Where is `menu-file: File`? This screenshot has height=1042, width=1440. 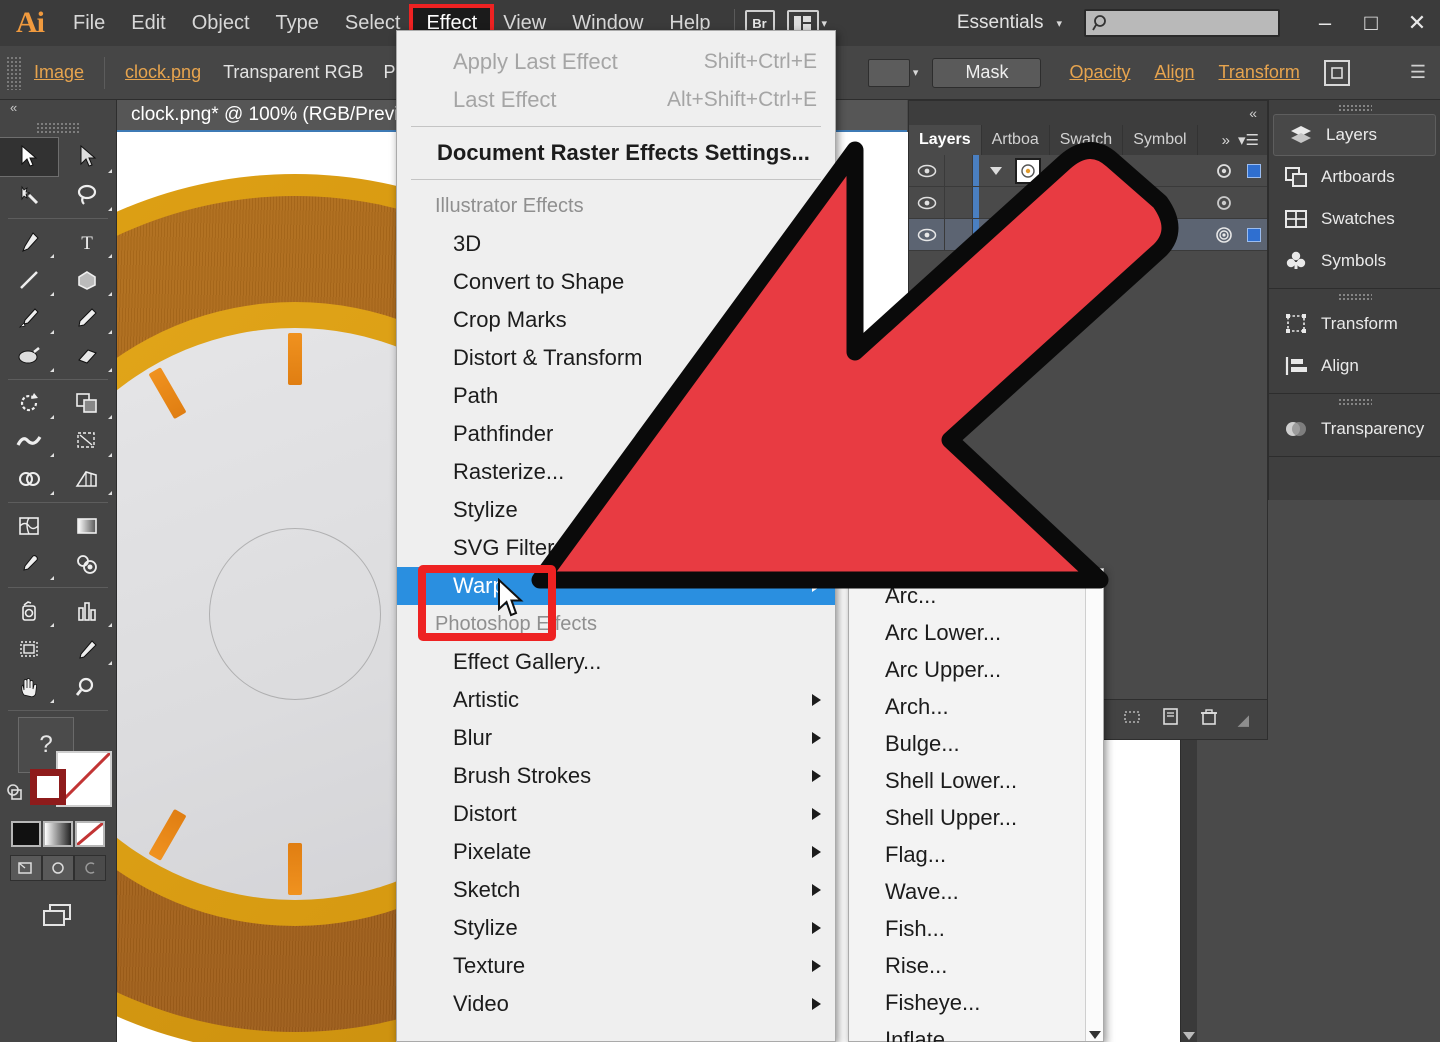
menu-file: File is located at coordinates (89, 23).